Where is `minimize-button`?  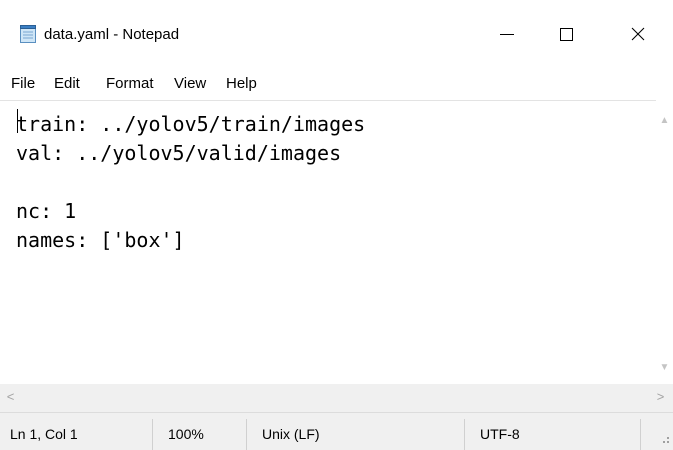 minimize-button is located at coordinates (507, 34).